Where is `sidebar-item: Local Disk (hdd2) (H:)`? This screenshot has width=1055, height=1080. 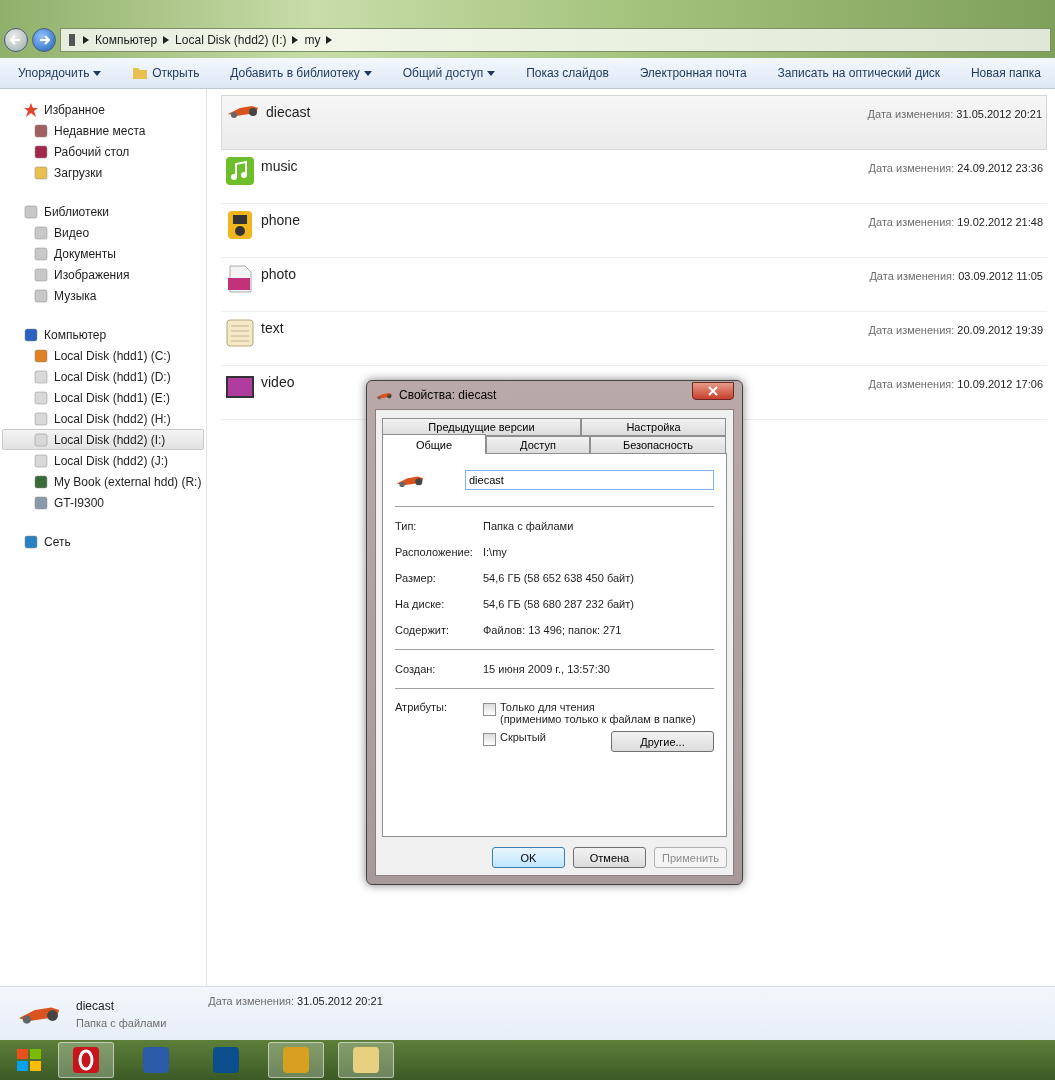
sidebar-item: Local Disk (hdd2) (H:) is located at coordinates (103, 418).